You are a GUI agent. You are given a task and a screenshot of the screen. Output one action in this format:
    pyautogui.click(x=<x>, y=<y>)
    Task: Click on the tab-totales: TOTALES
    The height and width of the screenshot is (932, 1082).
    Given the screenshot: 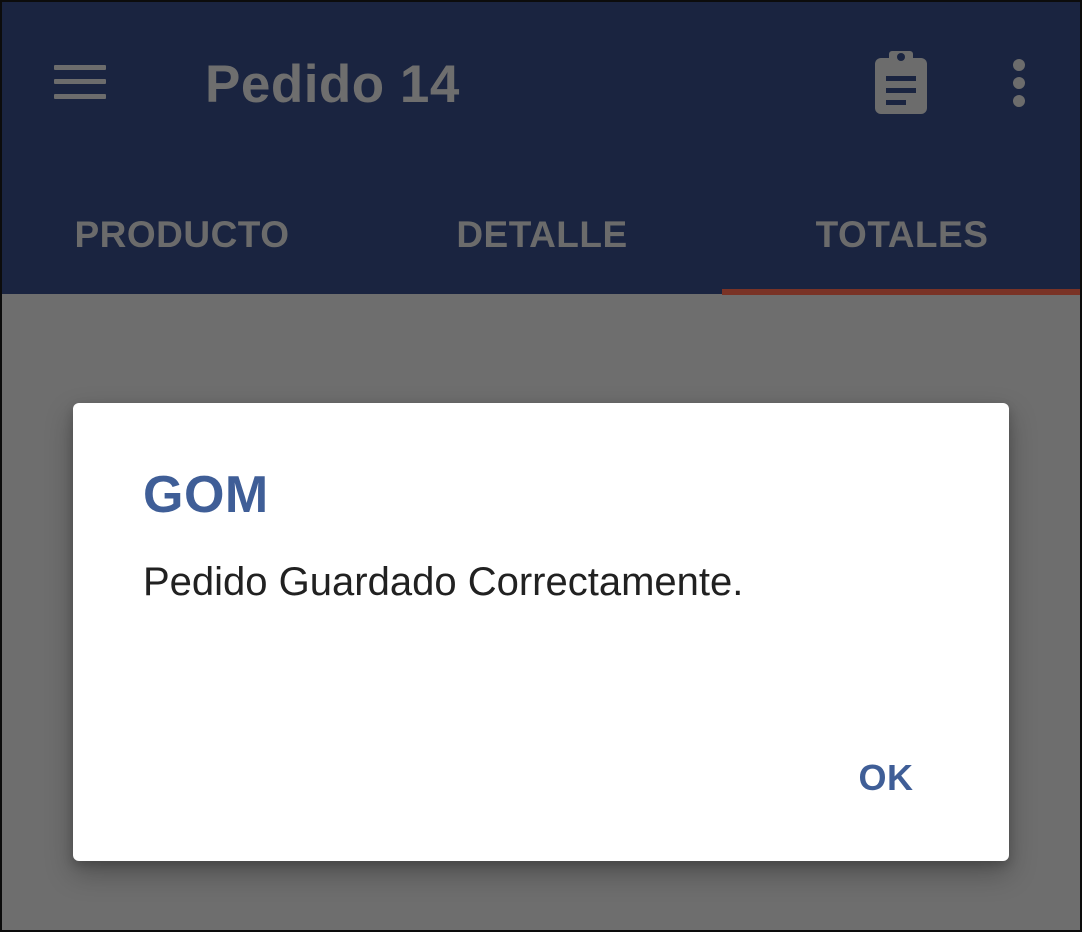 What is the action you would take?
    pyautogui.click(x=901, y=235)
    